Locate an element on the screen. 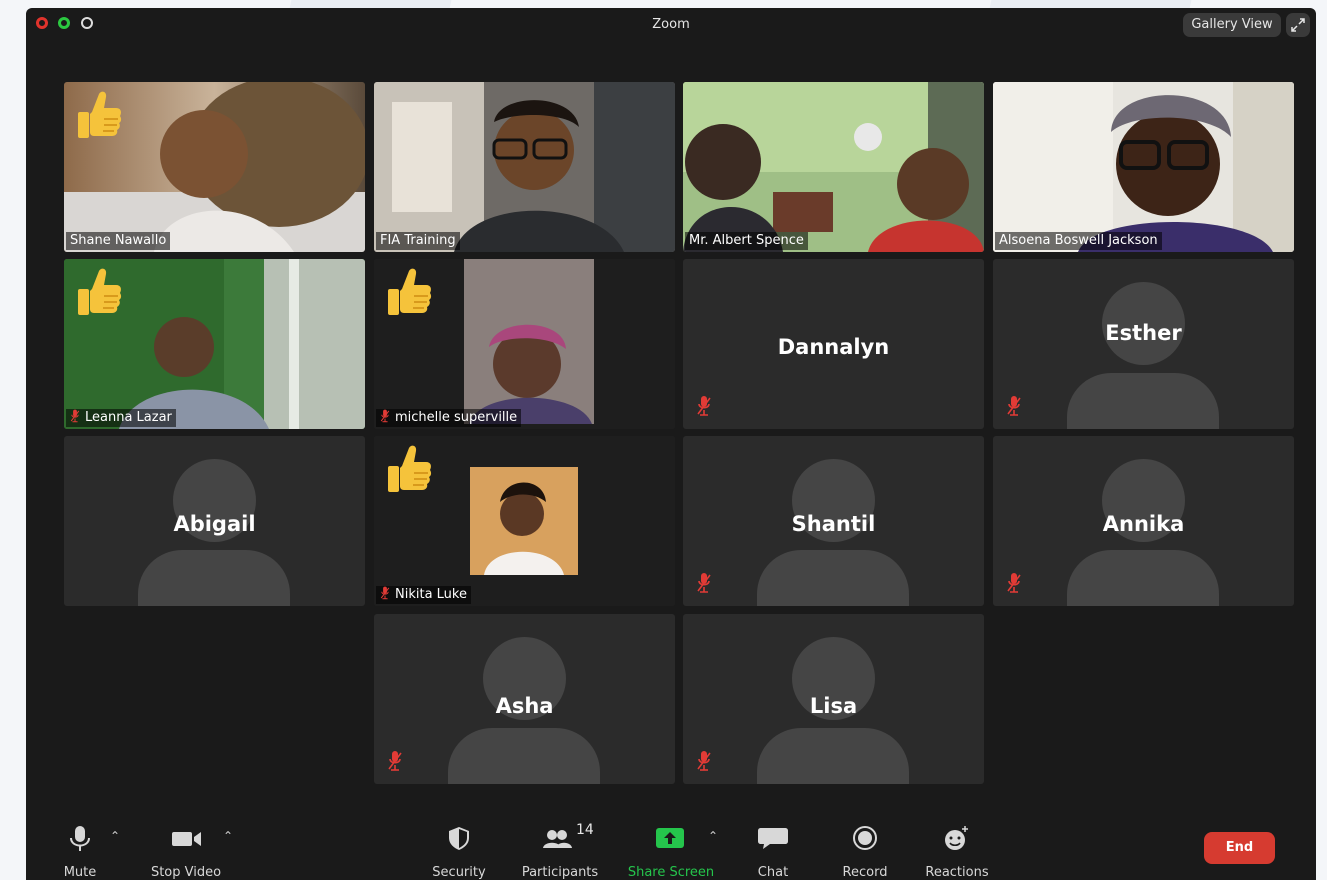 The width and height of the screenshot is (1327, 880). video-tile-alsoena: Alsoena Boswell Jackson is located at coordinates (1143, 167).